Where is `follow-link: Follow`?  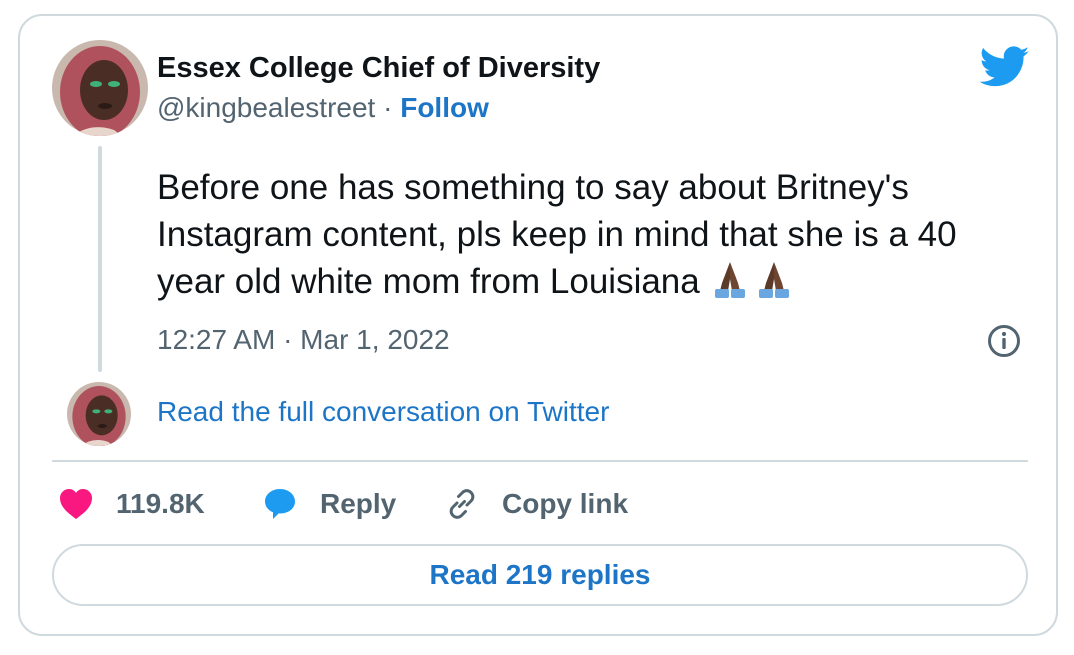 follow-link: Follow is located at coordinates (444, 107).